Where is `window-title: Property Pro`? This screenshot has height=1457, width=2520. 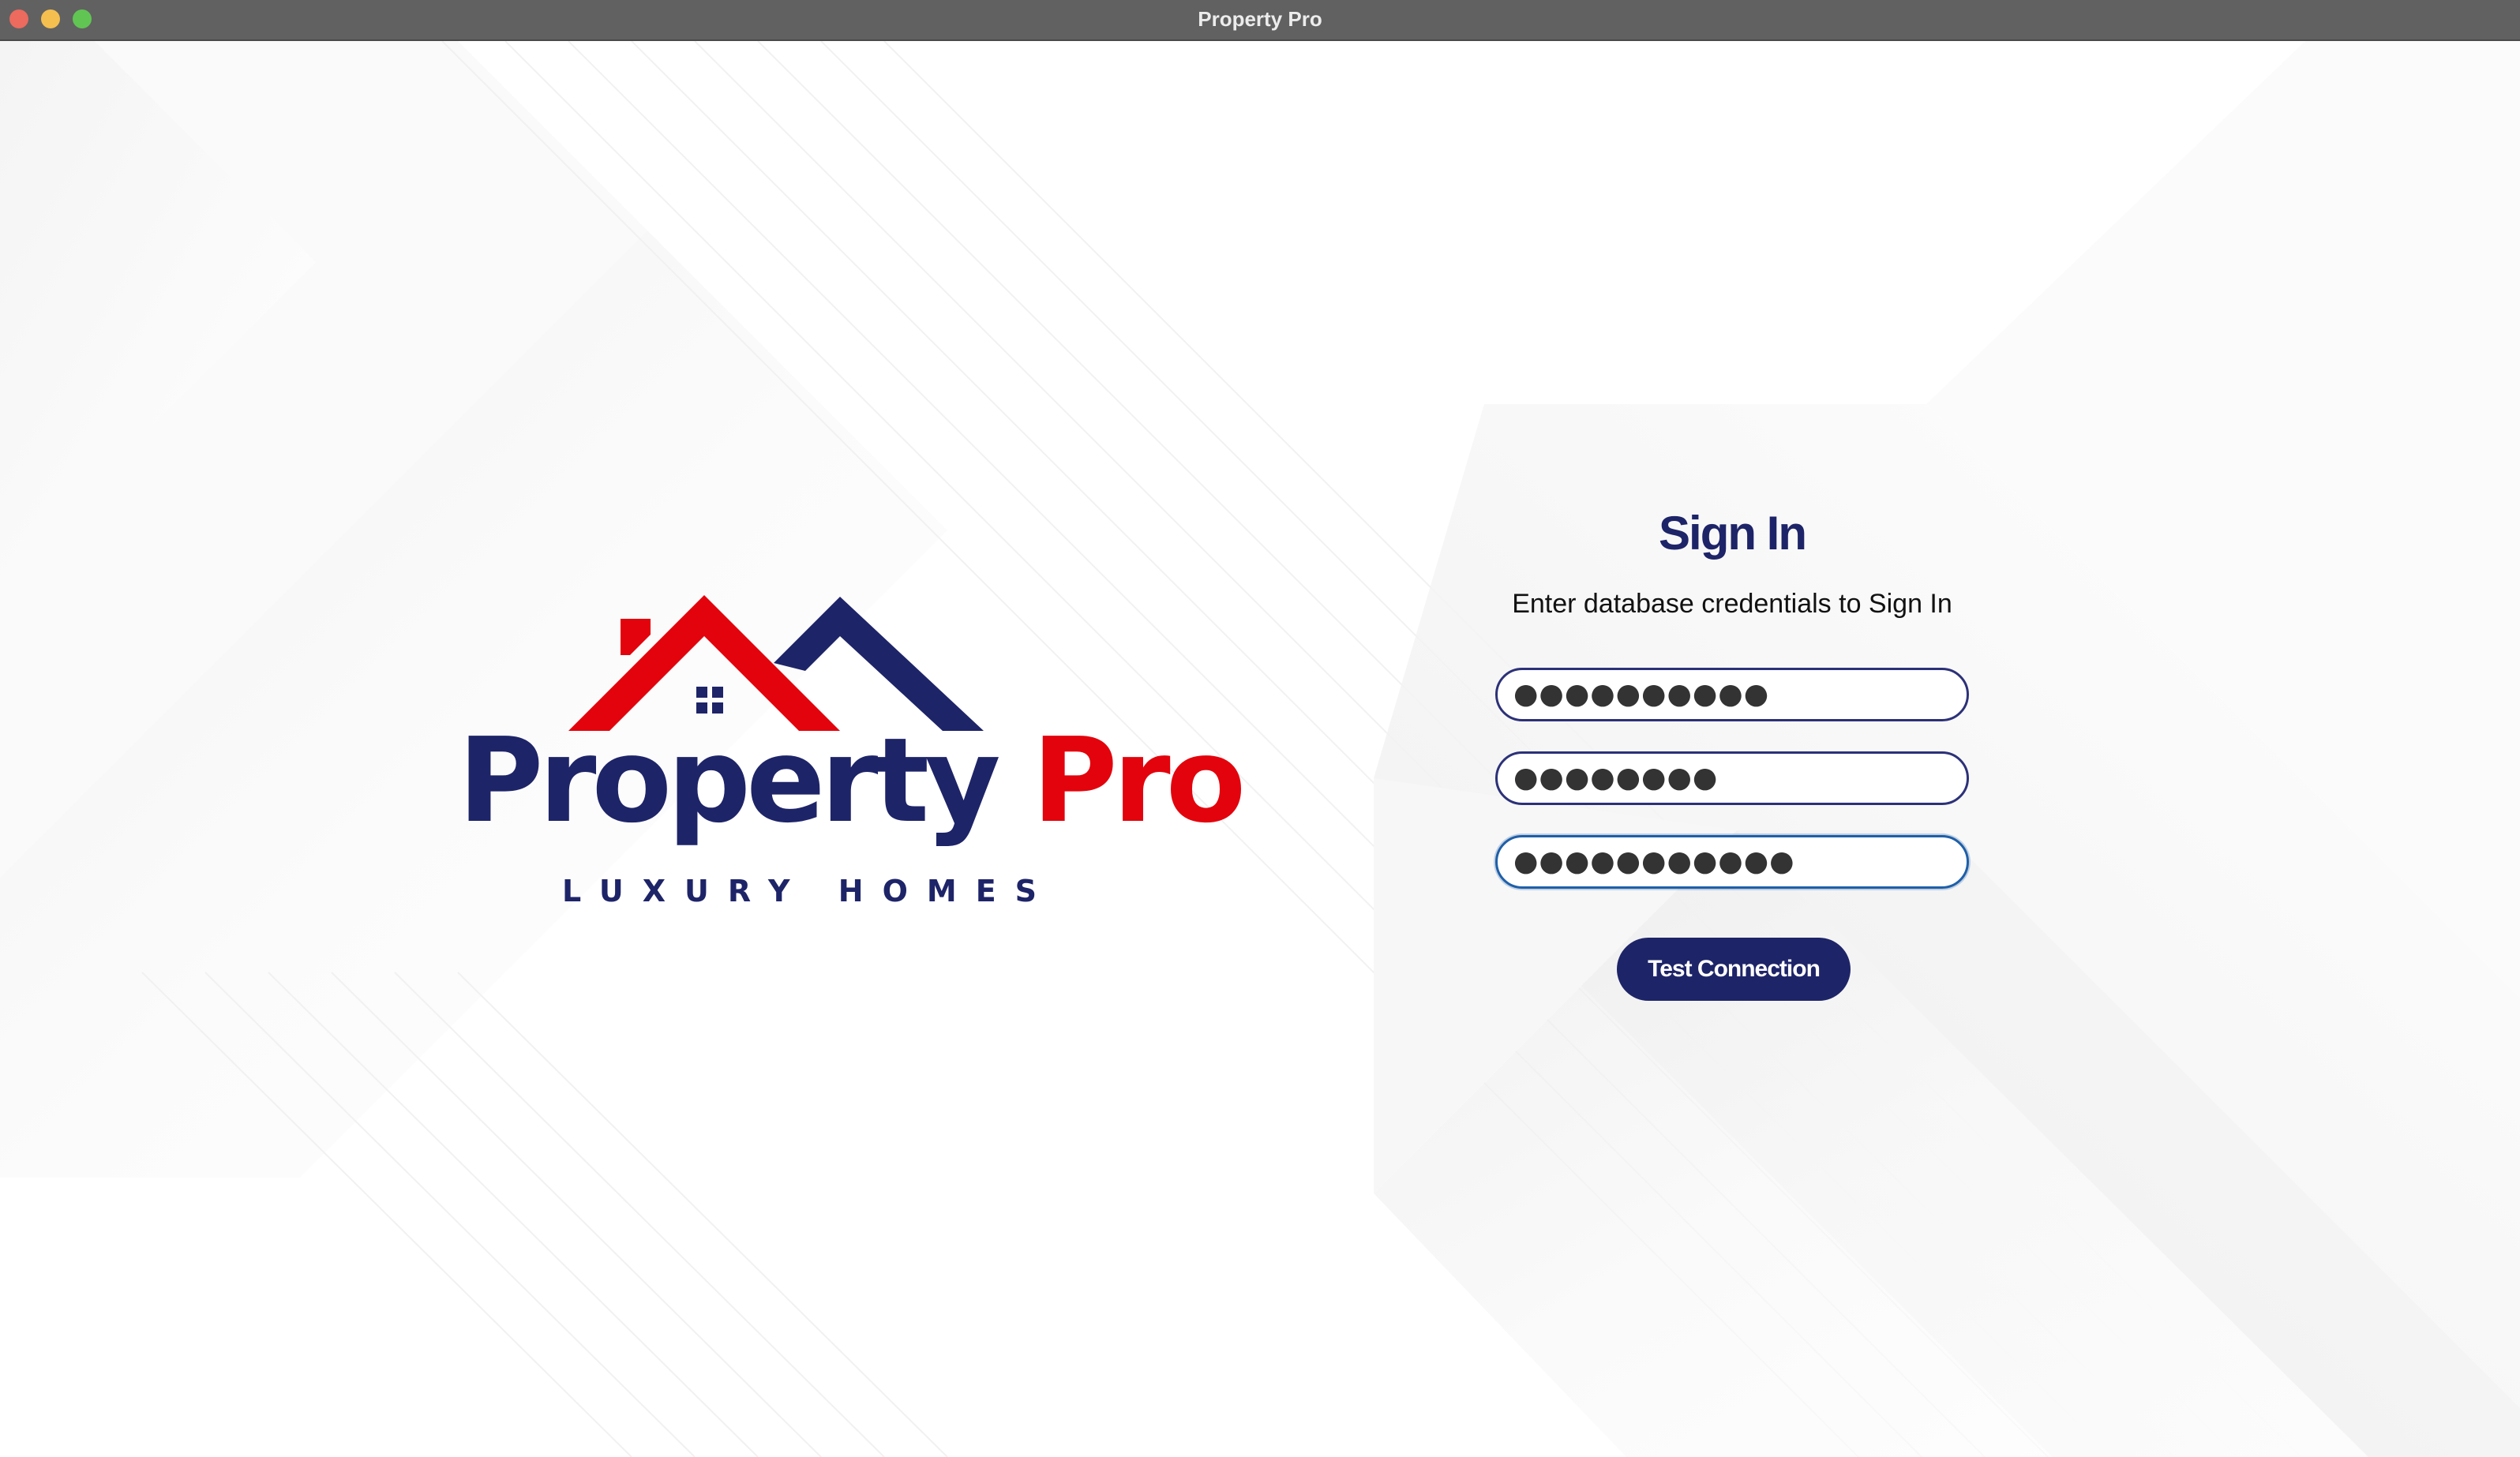 window-title: Property Pro is located at coordinates (1260, 19).